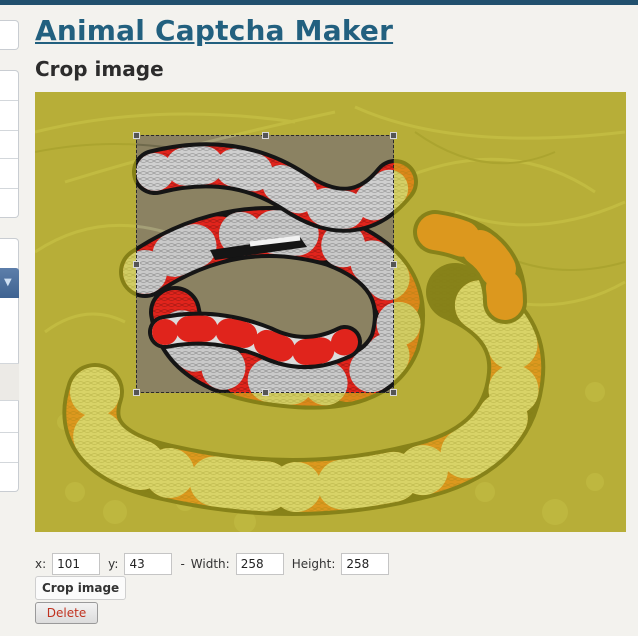 The width and height of the screenshot is (638, 636). I want to click on crop-image-button: Crop image, so click(81, 588).